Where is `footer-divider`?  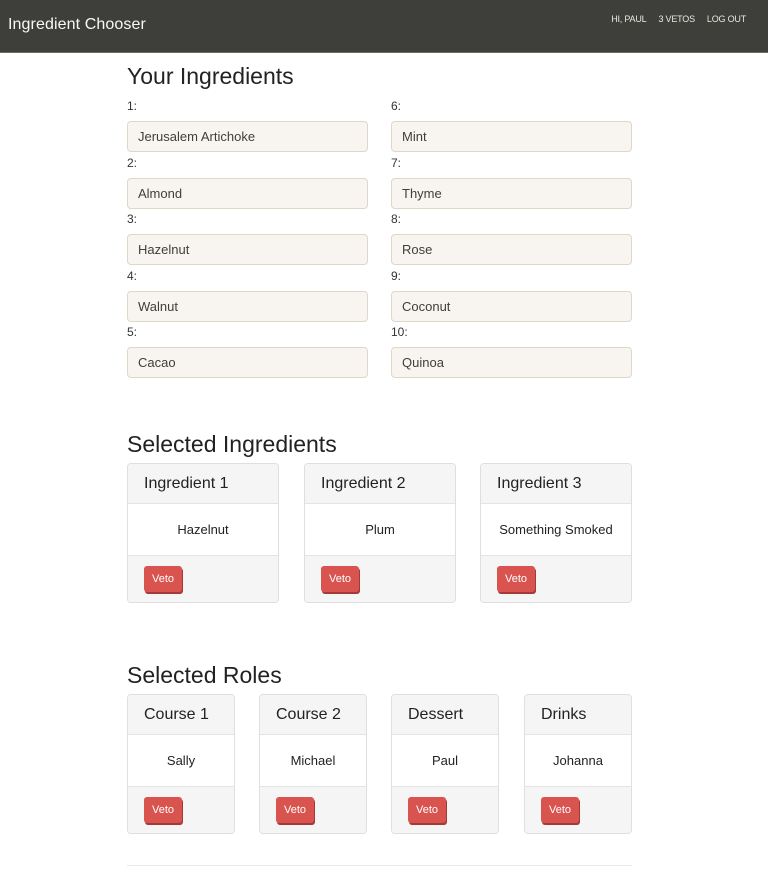
footer-divider is located at coordinates (379, 865).